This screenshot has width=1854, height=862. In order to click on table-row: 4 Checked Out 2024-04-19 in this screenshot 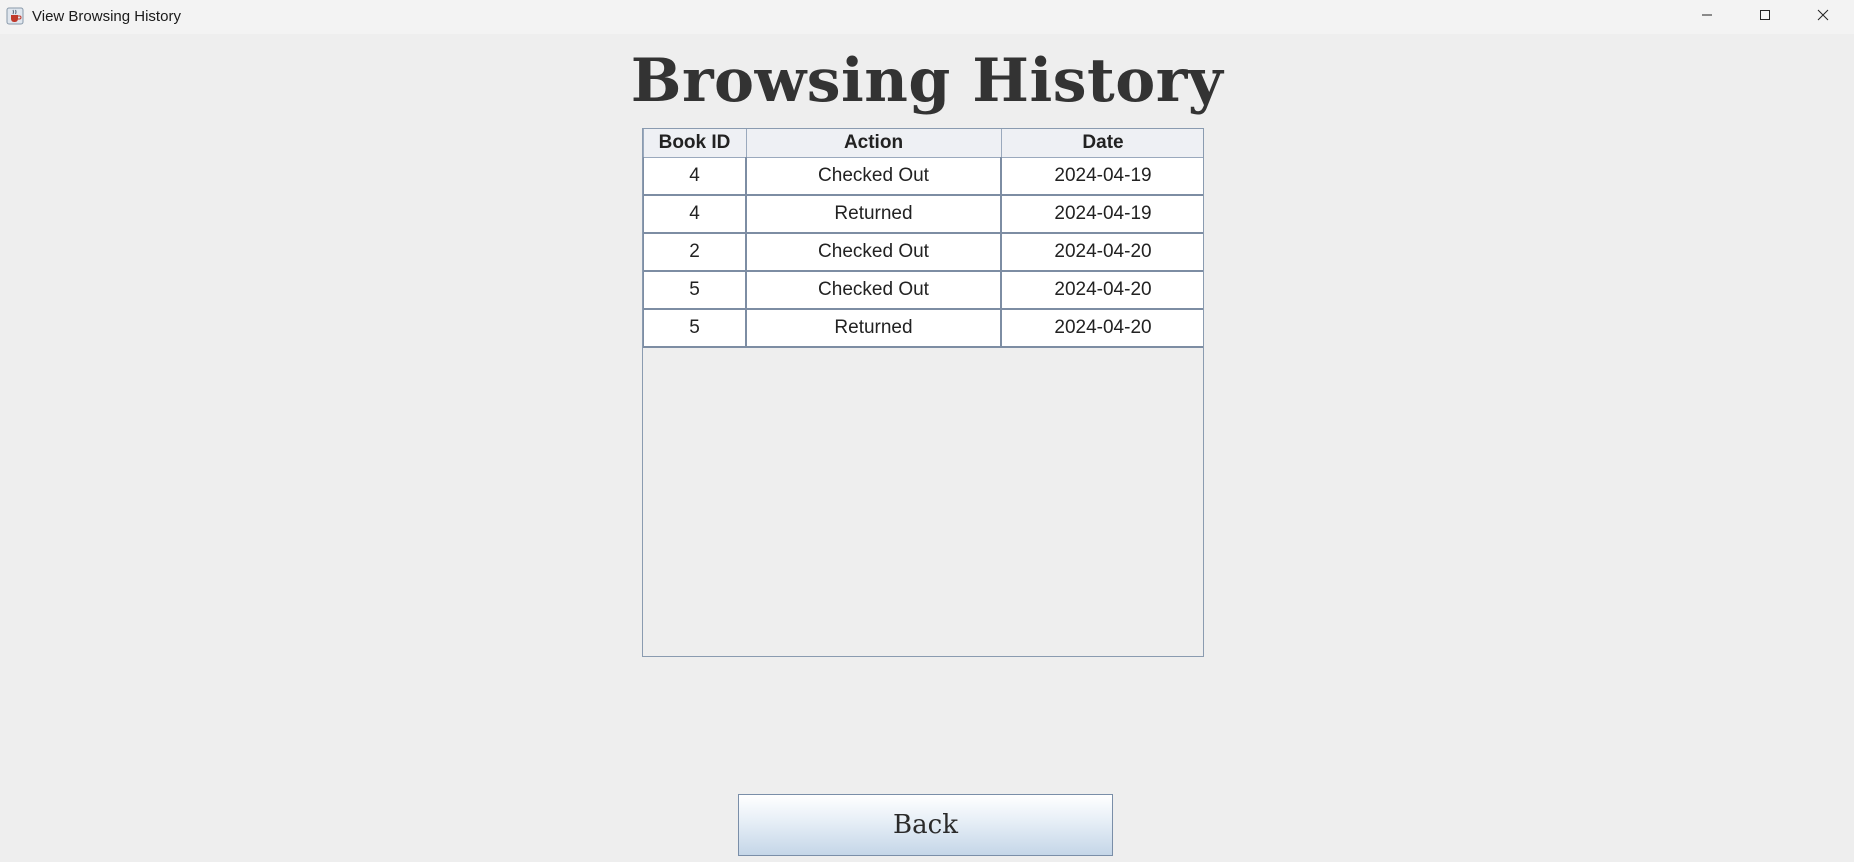, I will do `click(923, 176)`.